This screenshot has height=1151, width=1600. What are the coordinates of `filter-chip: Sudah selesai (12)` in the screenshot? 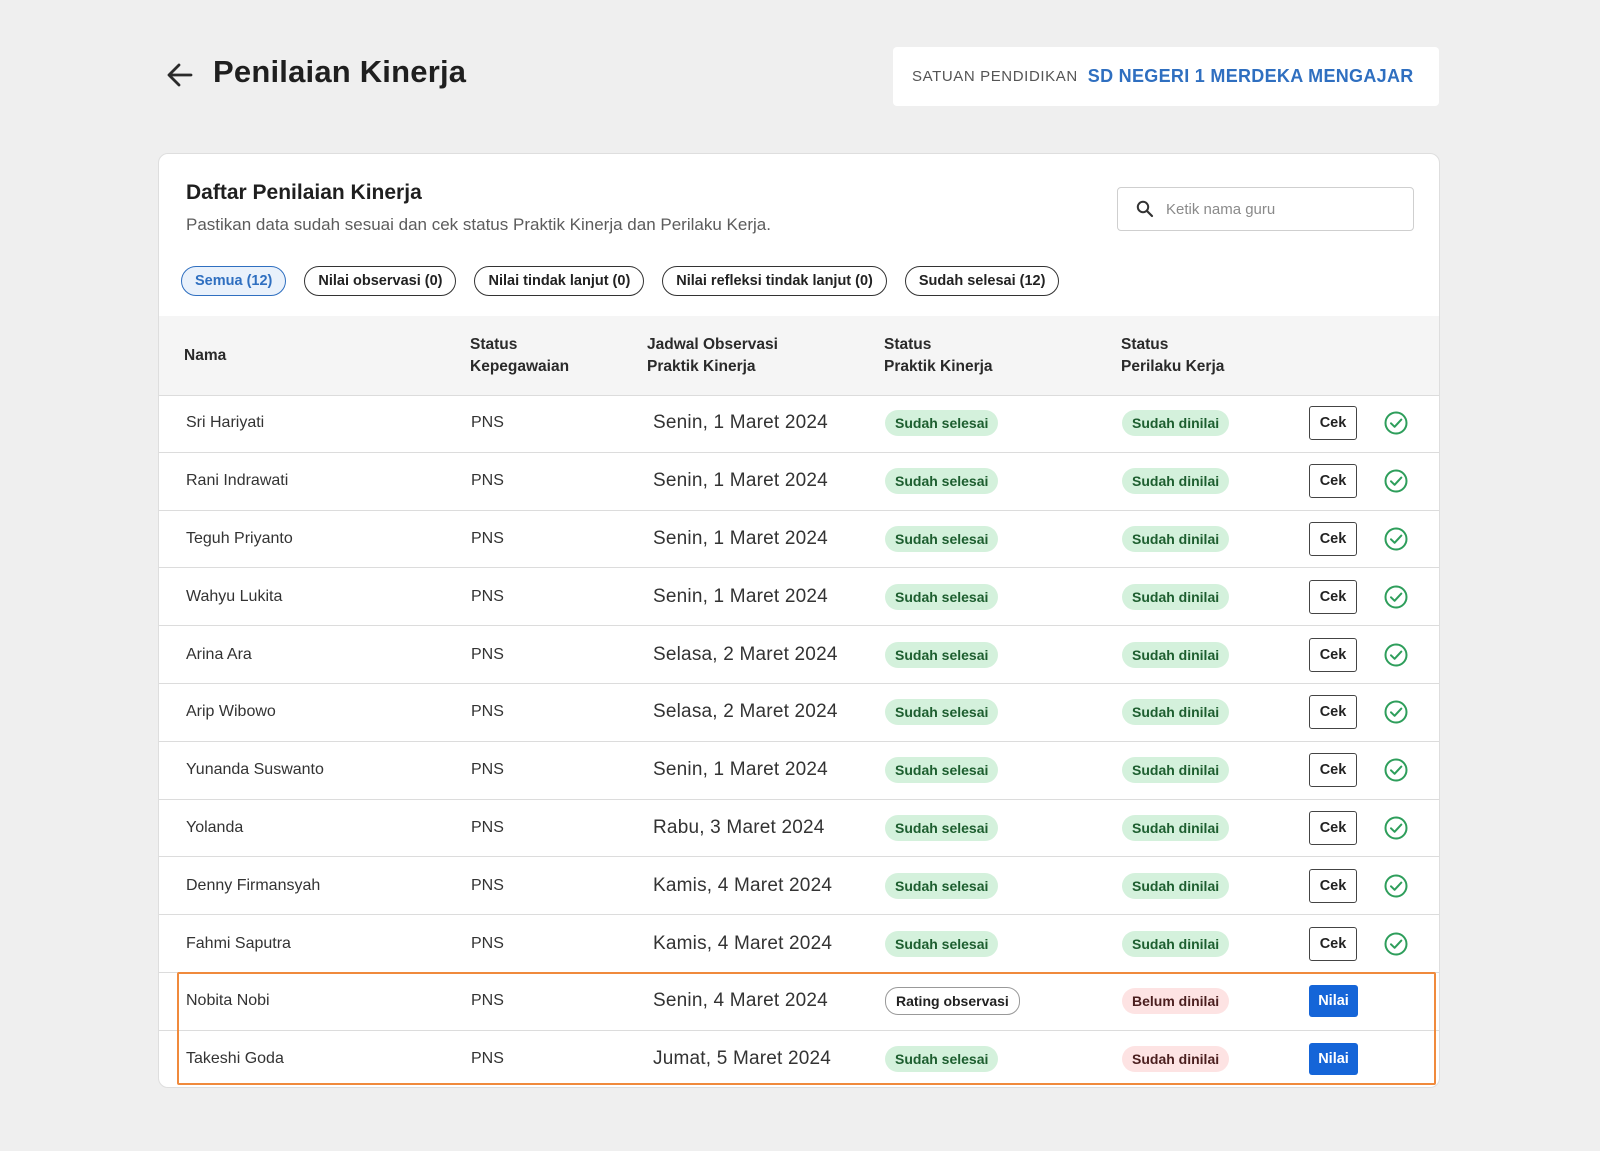 It's located at (982, 281).